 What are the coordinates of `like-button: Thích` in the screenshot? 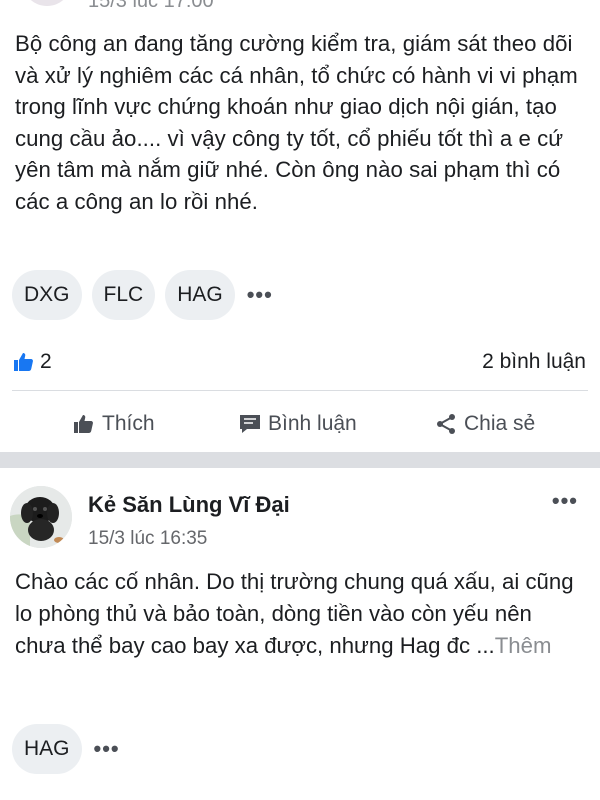 It's located at (113, 424).